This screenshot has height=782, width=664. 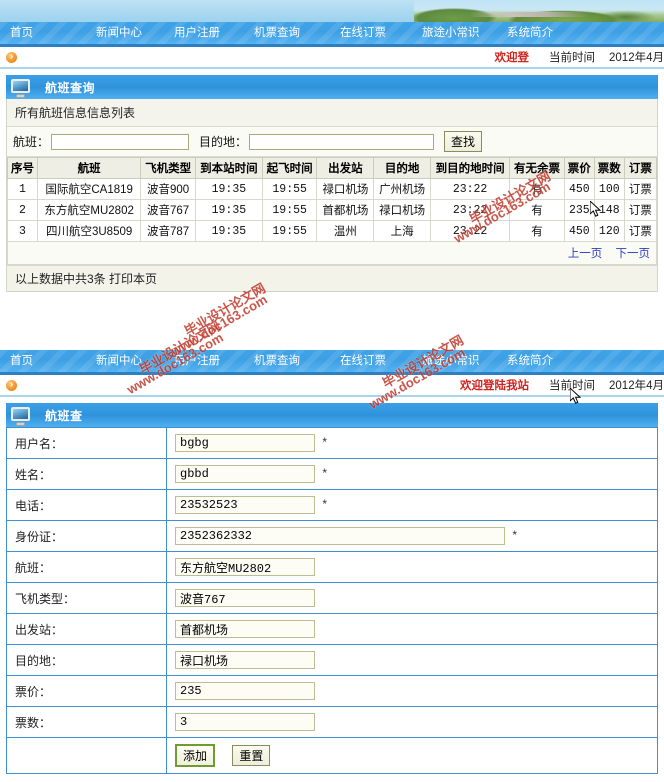 What do you see at coordinates (585, 254) in the screenshot?
I see `prev-page-link: 上一页` at bounding box center [585, 254].